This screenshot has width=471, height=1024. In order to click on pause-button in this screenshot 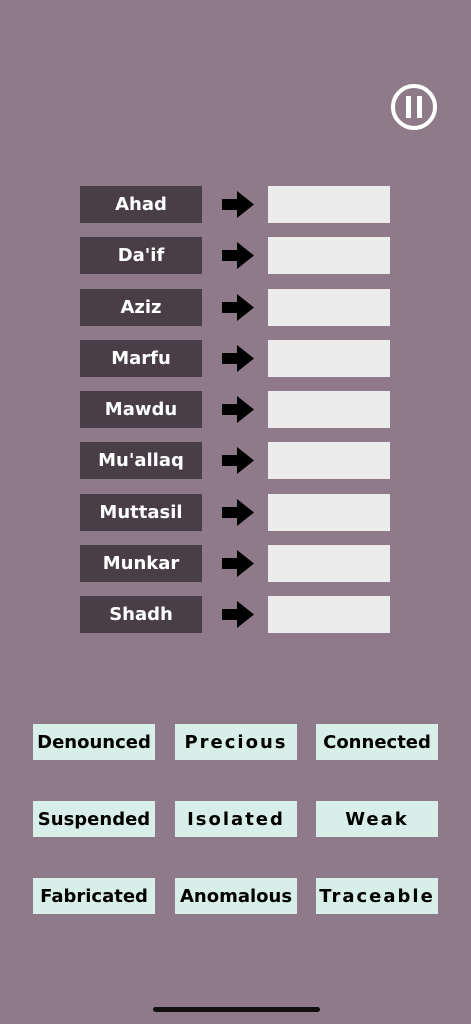, I will do `click(414, 107)`.